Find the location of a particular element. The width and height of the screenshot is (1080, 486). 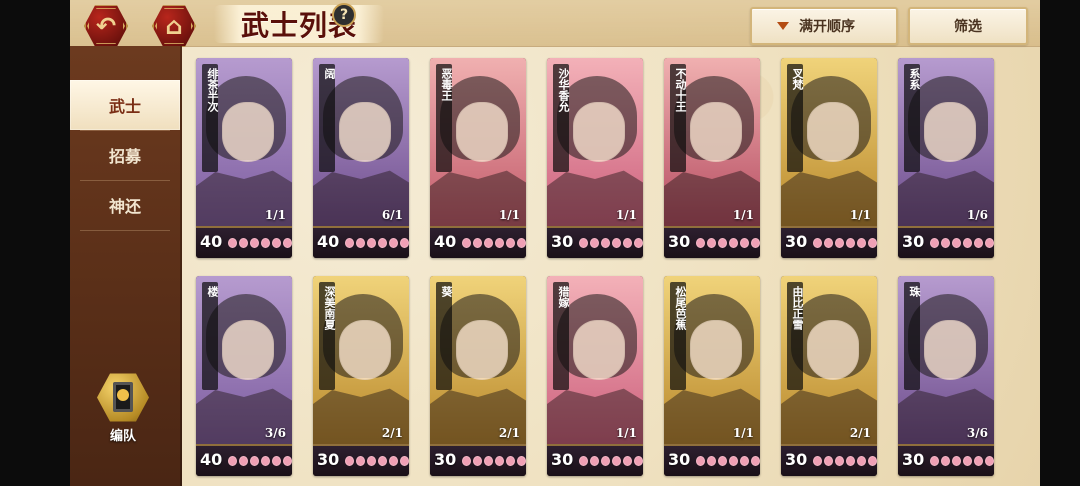

samurai-card: 绯茶半次 1/1 40 is located at coordinates (244, 158).